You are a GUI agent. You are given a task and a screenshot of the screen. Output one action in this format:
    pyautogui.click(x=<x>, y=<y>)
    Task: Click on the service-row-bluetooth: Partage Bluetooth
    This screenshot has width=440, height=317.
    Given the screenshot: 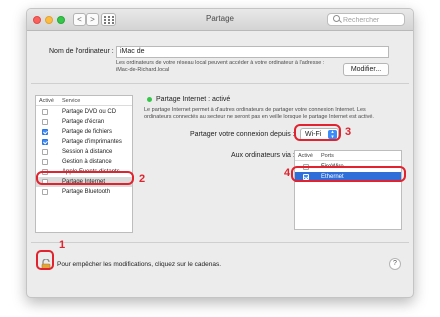 What is the action you would take?
    pyautogui.click(x=84, y=192)
    